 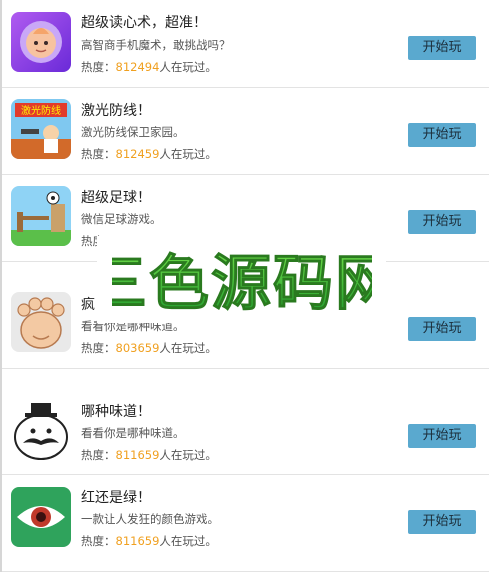 What do you see at coordinates (116, 111) in the screenshot?
I see `game-title: 激光防线！` at bounding box center [116, 111].